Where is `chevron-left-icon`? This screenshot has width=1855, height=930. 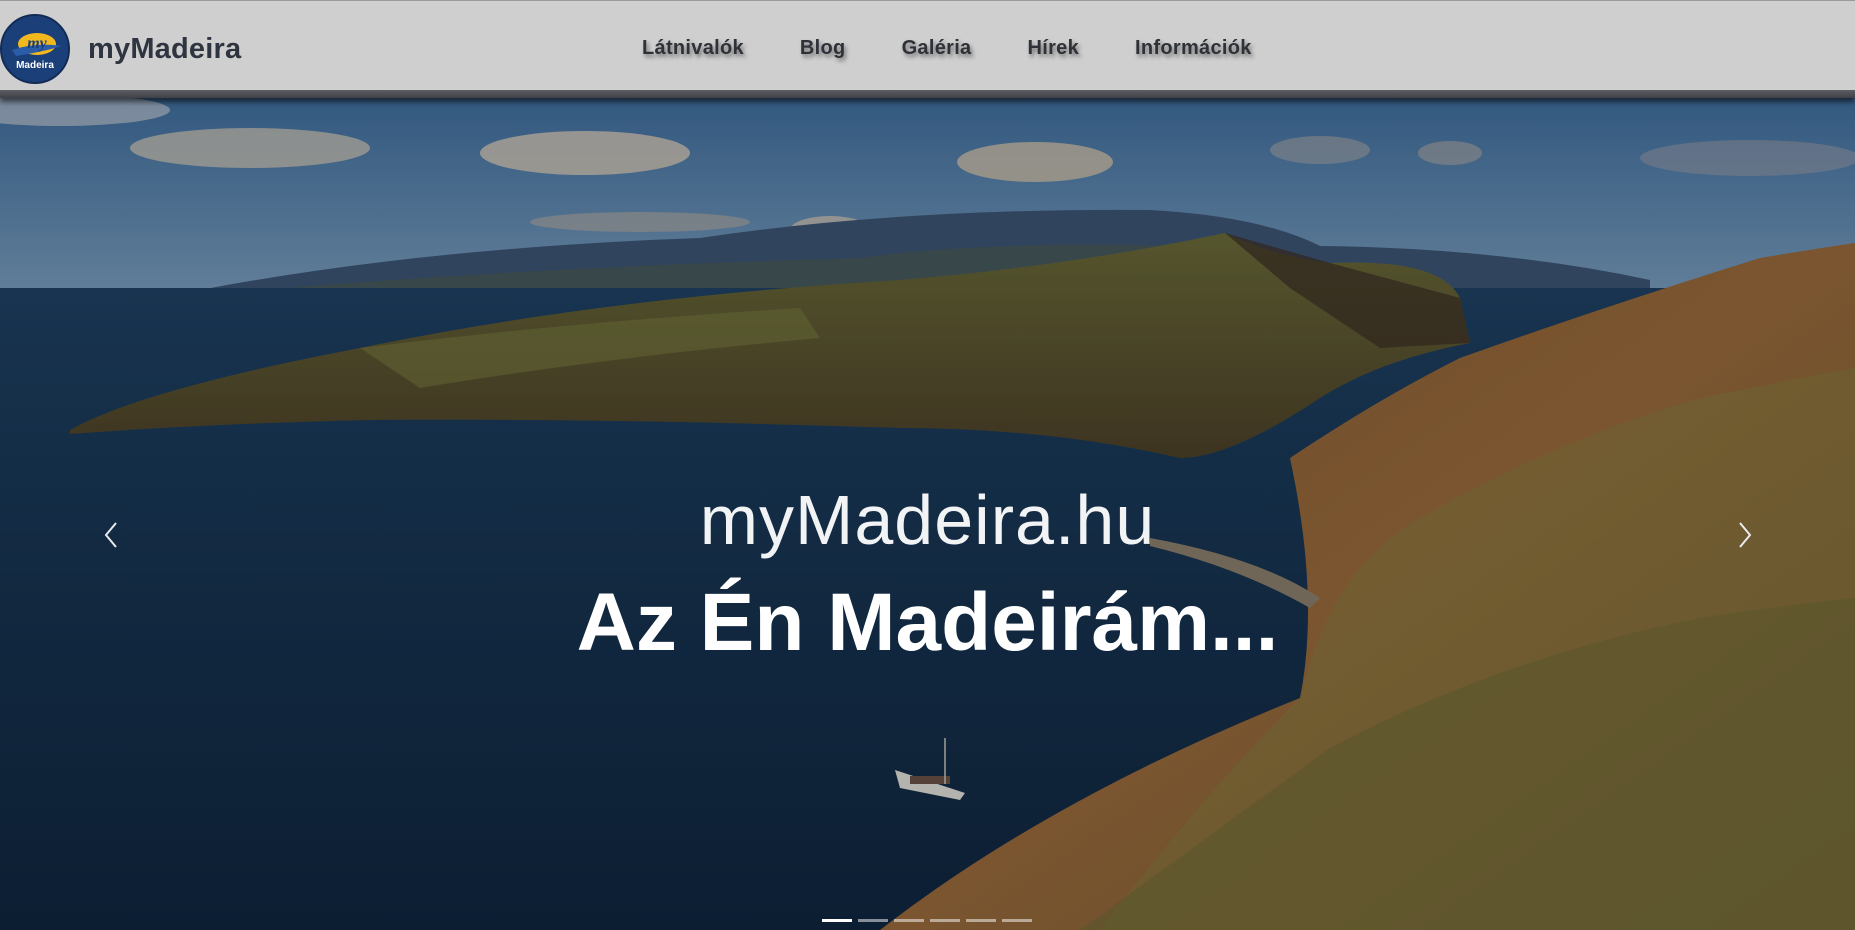
chevron-left-icon is located at coordinates (110, 535).